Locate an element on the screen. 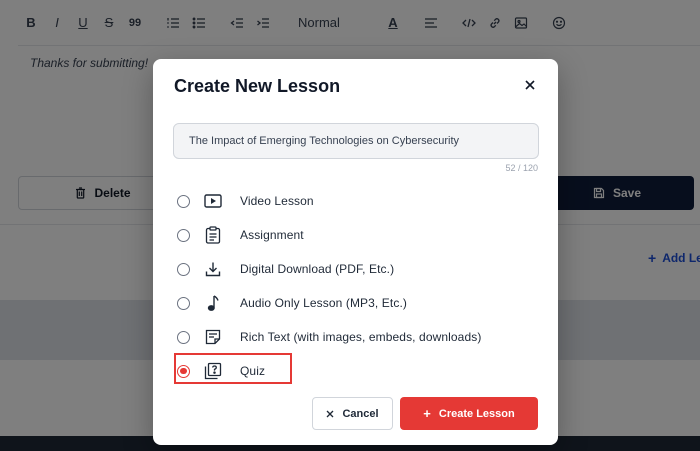 The width and height of the screenshot is (700, 451). option-label: Audio Only Lesson (MP3, Etc.) is located at coordinates (323, 303).